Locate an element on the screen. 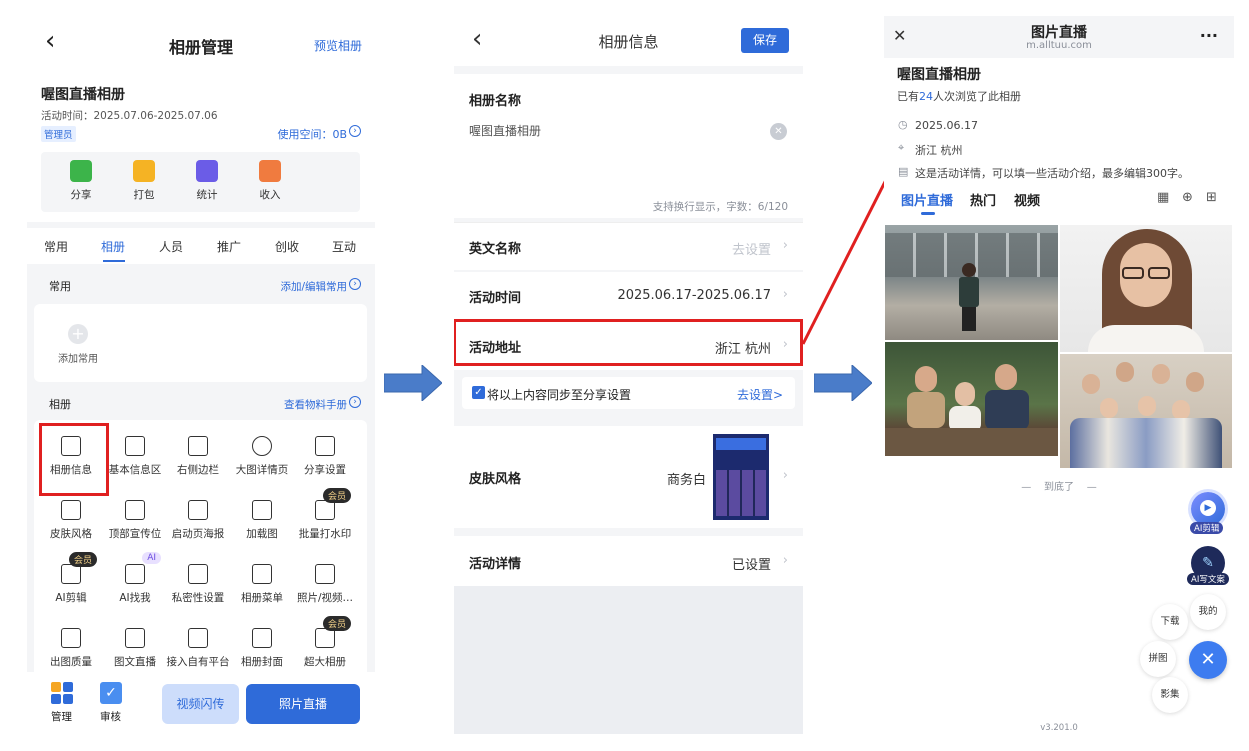 The image size is (1249, 751). feature-item: 相册菜单 is located at coordinates (262, 584).